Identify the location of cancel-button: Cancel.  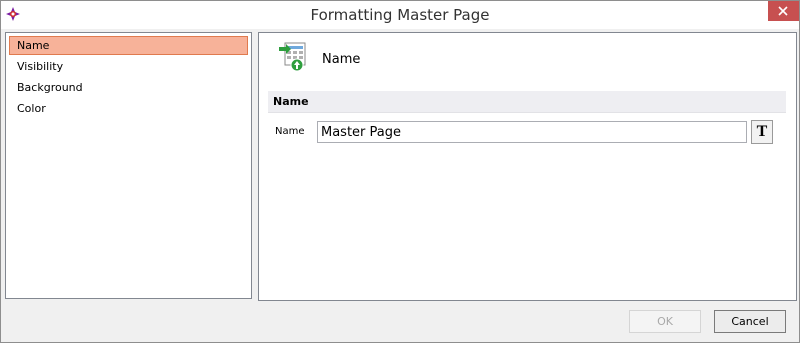
(750, 321).